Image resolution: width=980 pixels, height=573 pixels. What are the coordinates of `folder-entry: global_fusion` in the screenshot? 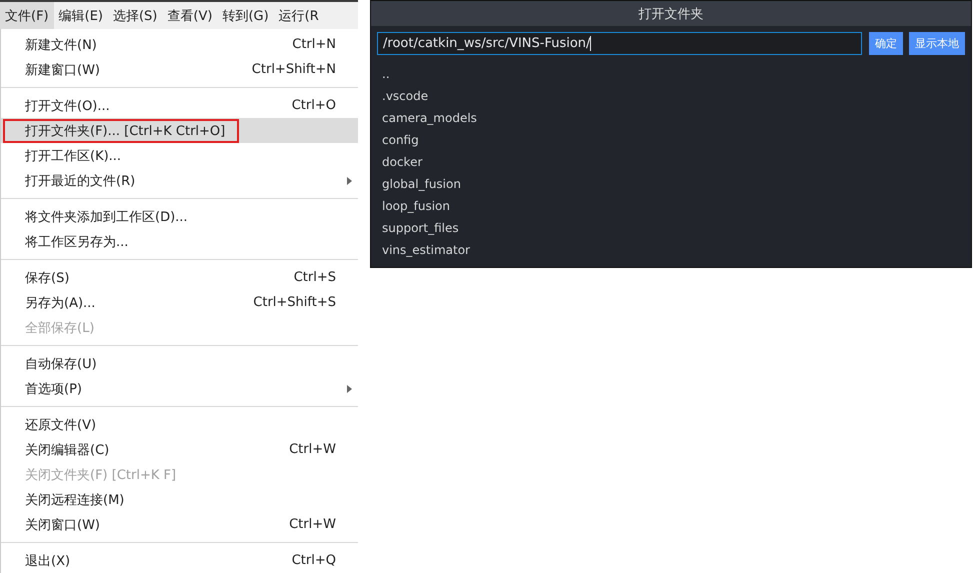 It's located at (676, 184).